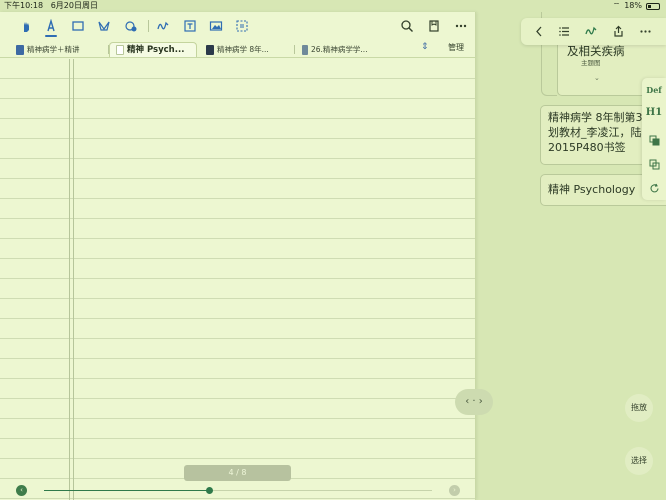  Describe the element at coordinates (454, 490) in the screenshot. I see `next-page-button: ›` at that location.